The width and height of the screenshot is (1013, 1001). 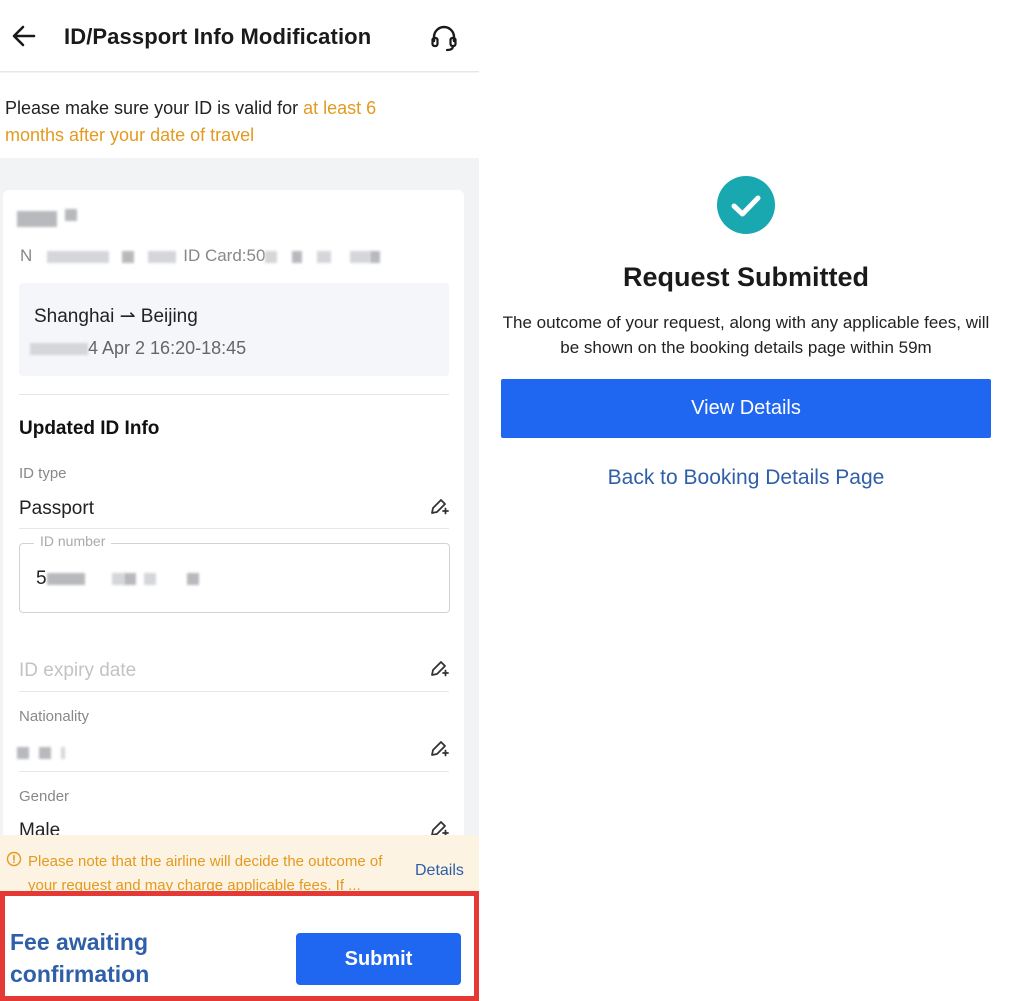 What do you see at coordinates (118, 579) in the screenshot?
I see `id-number-value: 5` at bounding box center [118, 579].